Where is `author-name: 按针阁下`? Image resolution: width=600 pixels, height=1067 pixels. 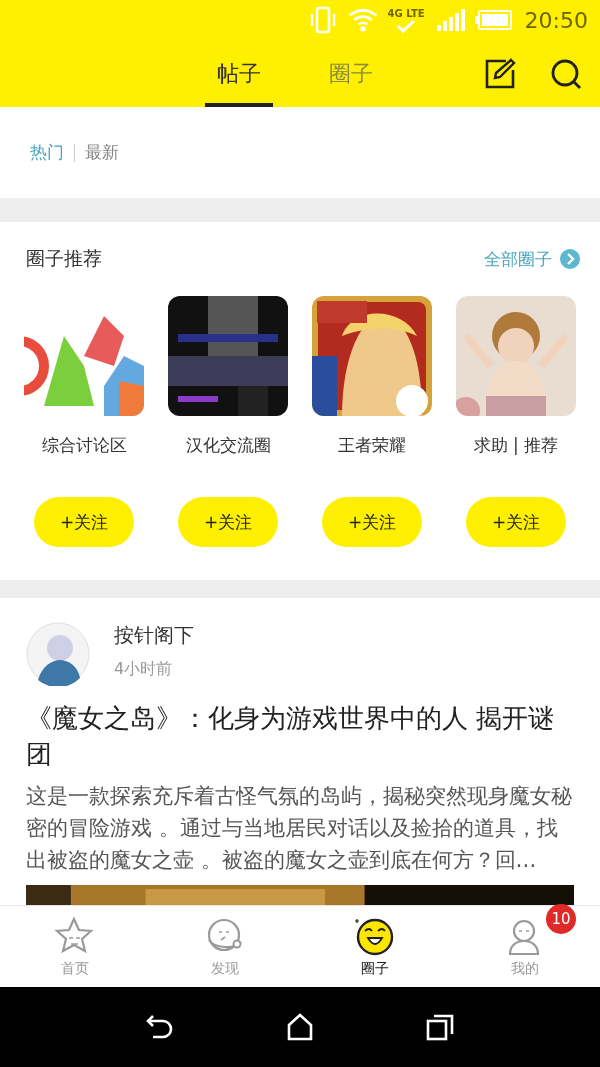
author-name: 按针阁下 is located at coordinates (154, 635).